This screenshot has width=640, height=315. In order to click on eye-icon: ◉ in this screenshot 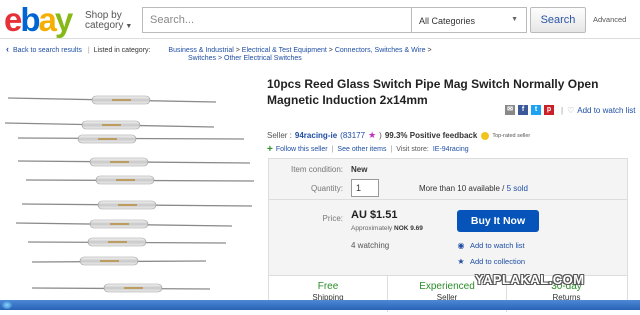, I will do `click(461, 245)`.